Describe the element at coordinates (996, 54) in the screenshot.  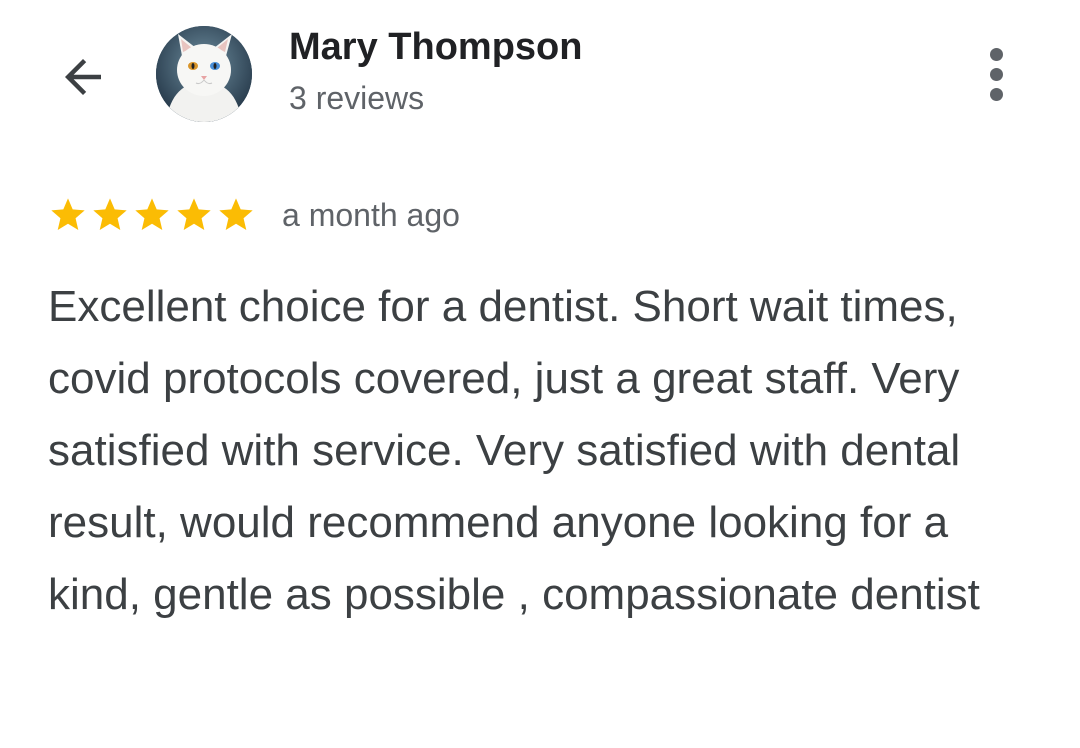
I see `more-vert-icon` at that location.